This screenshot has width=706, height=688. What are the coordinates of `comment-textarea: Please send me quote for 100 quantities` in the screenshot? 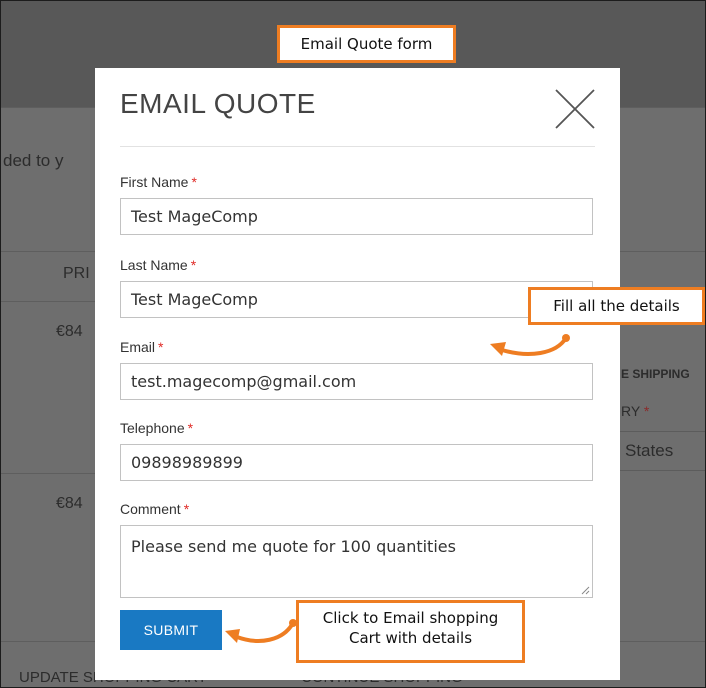 It's located at (356, 561).